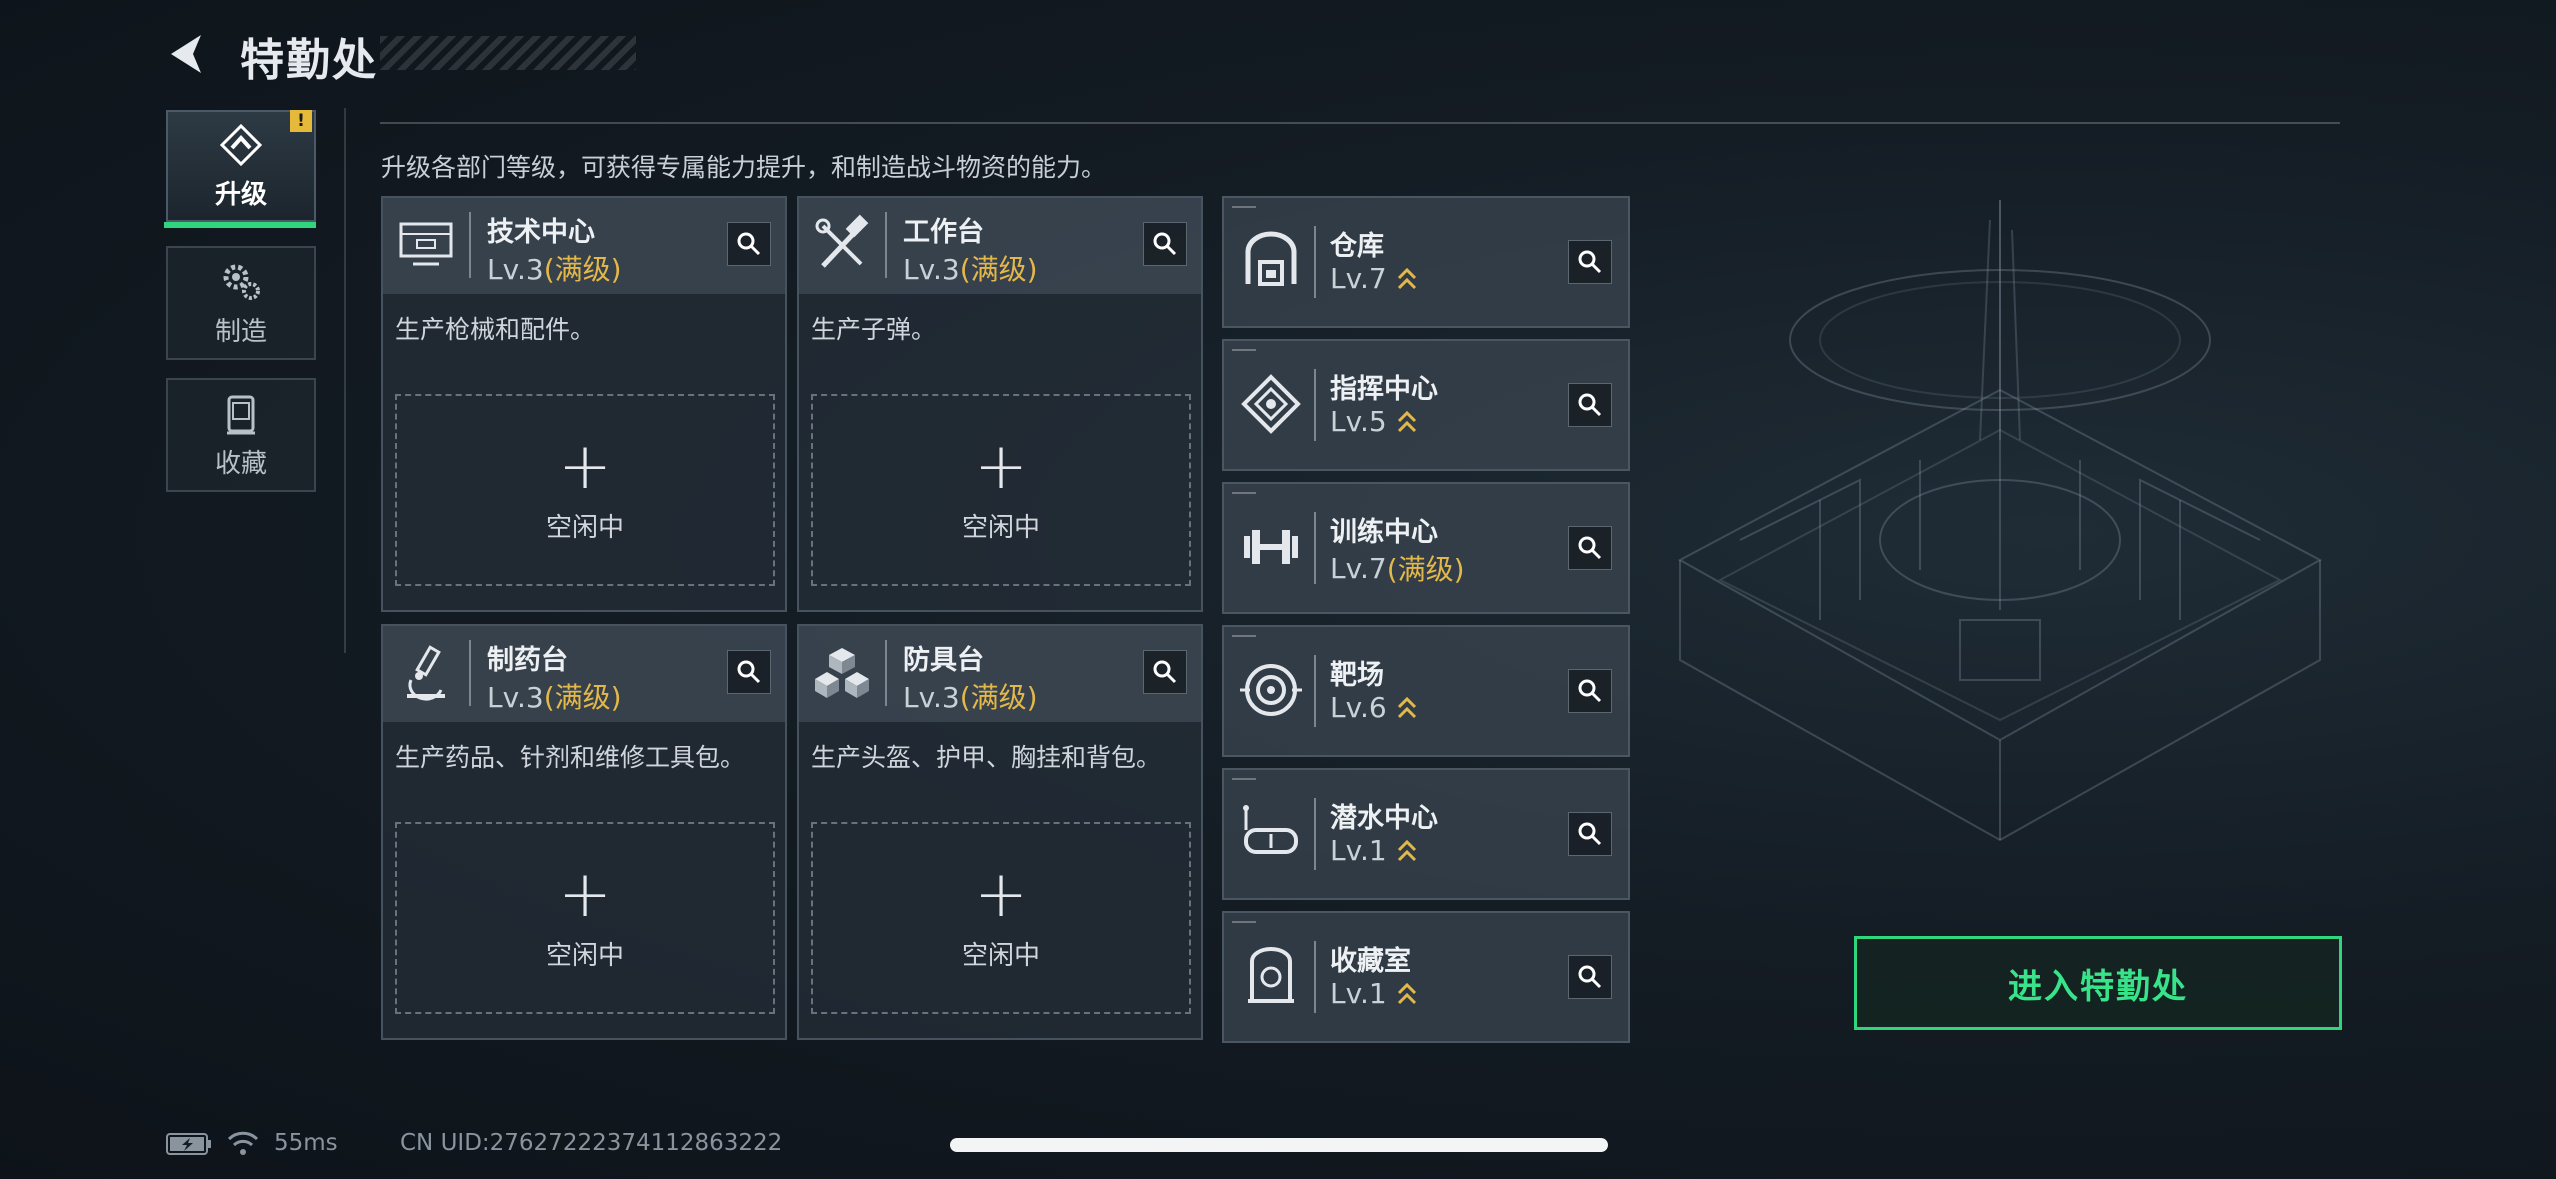  Describe the element at coordinates (842, 673) in the screenshot. I see `cubes-icon` at that location.